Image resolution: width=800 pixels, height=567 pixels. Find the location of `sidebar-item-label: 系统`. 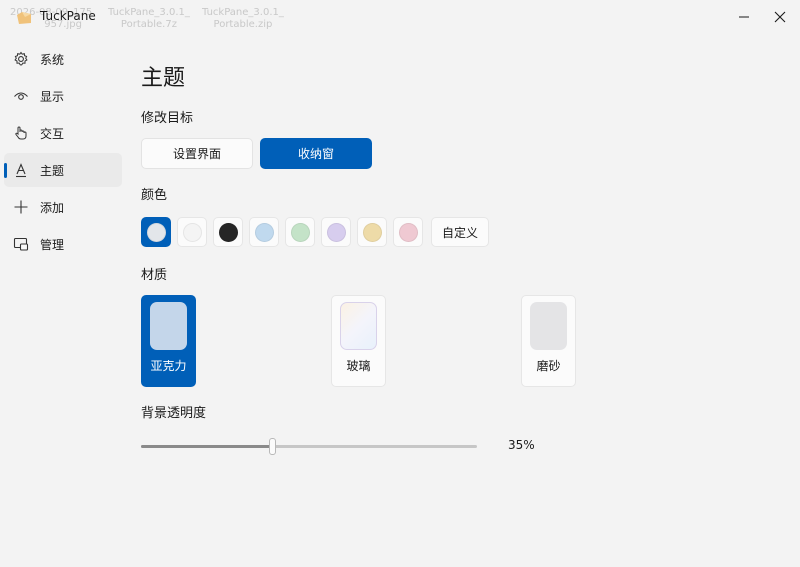

sidebar-item-label: 系统 is located at coordinates (52, 59).